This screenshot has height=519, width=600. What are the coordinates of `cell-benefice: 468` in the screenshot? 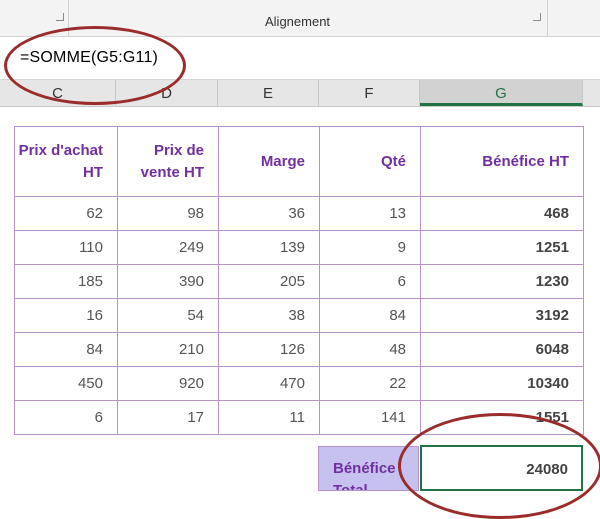 It's located at (502, 213).